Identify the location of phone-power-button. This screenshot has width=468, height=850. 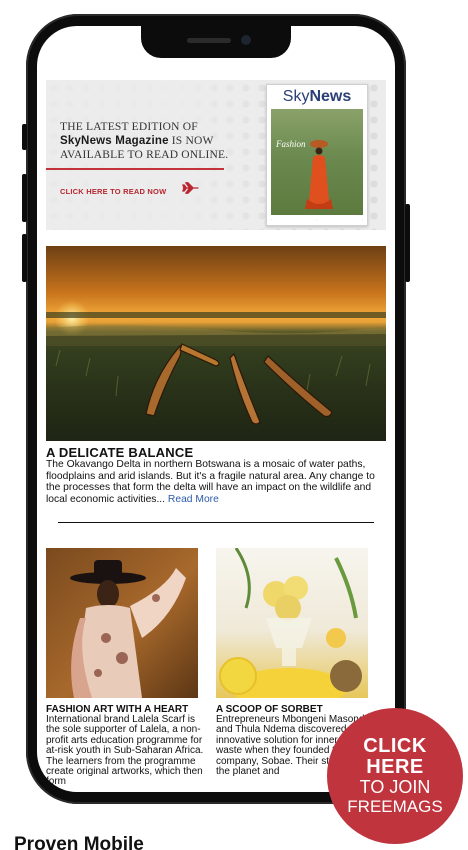
(407, 243).